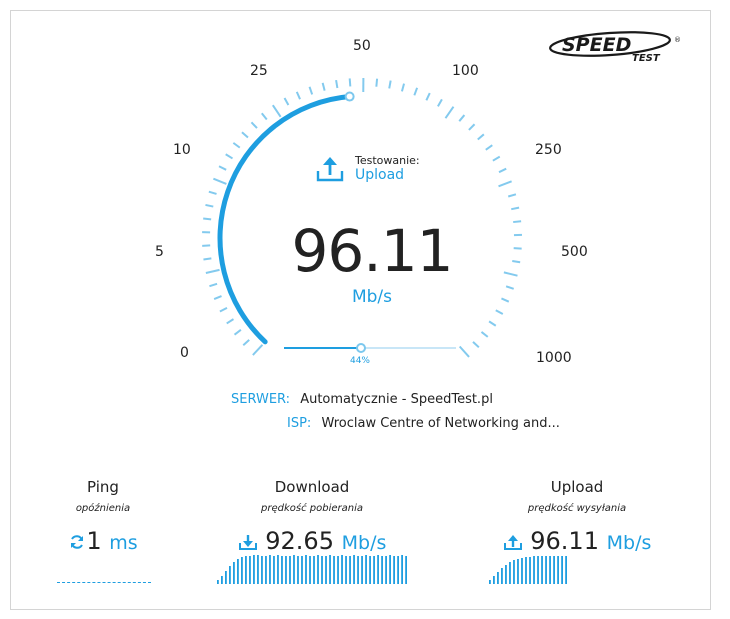 This screenshot has width=730, height=619. I want to click on scale-label-500: 500, so click(574, 252).